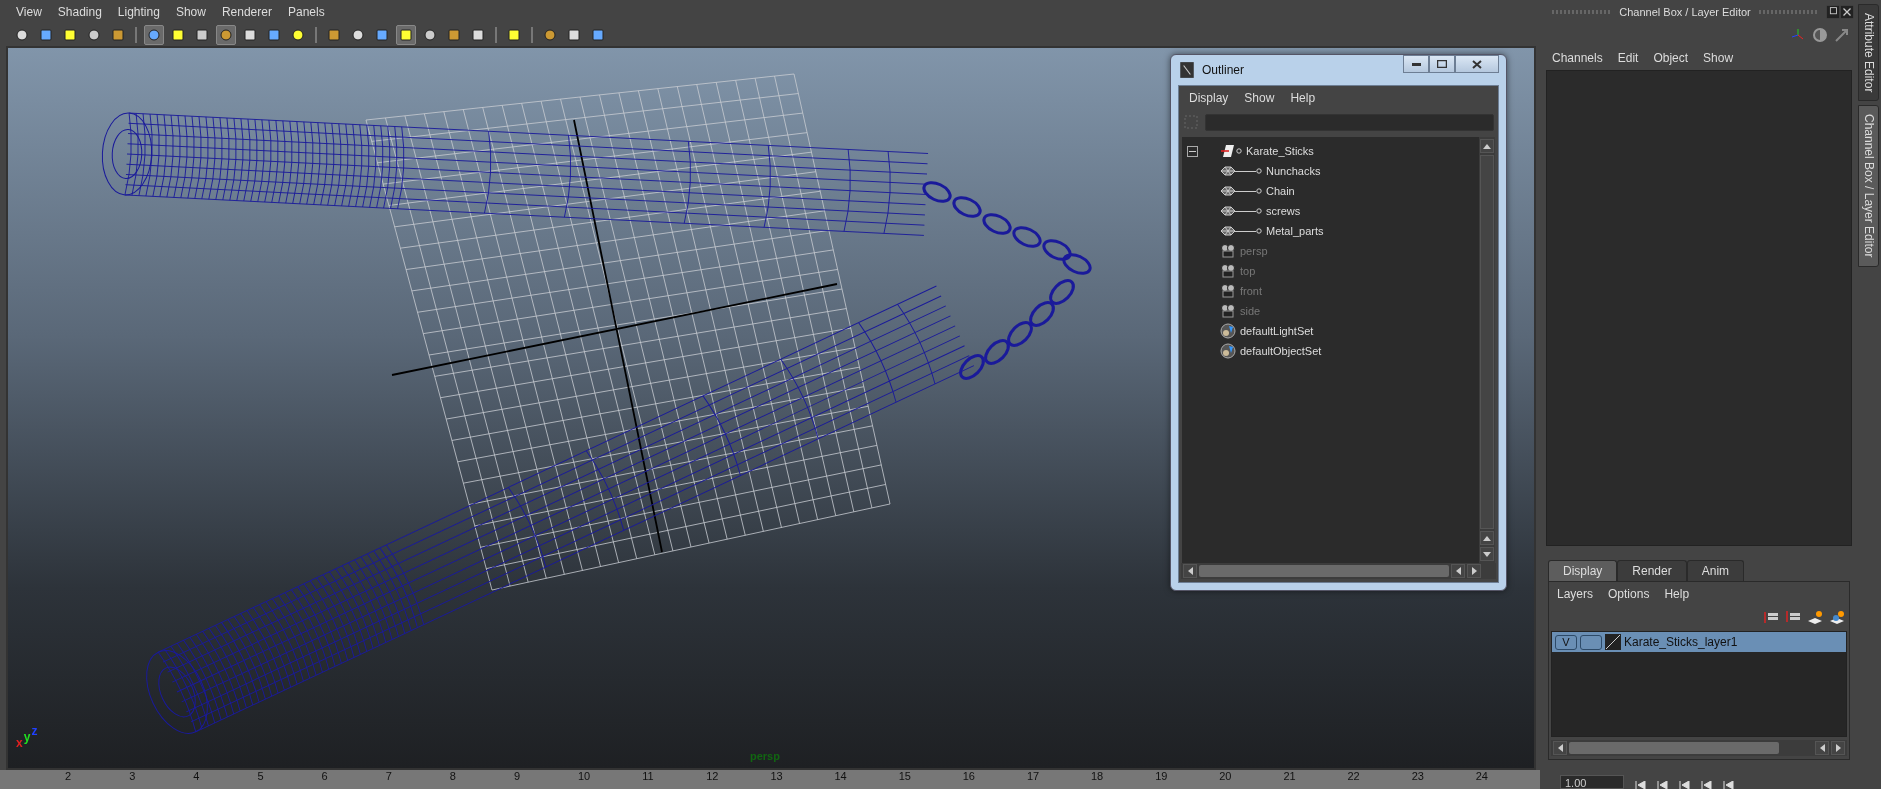 This screenshot has height=789, width=1881. What do you see at coordinates (1354, 777) in the screenshot?
I see `frame-number: 22` at bounding box center [1354, 777].